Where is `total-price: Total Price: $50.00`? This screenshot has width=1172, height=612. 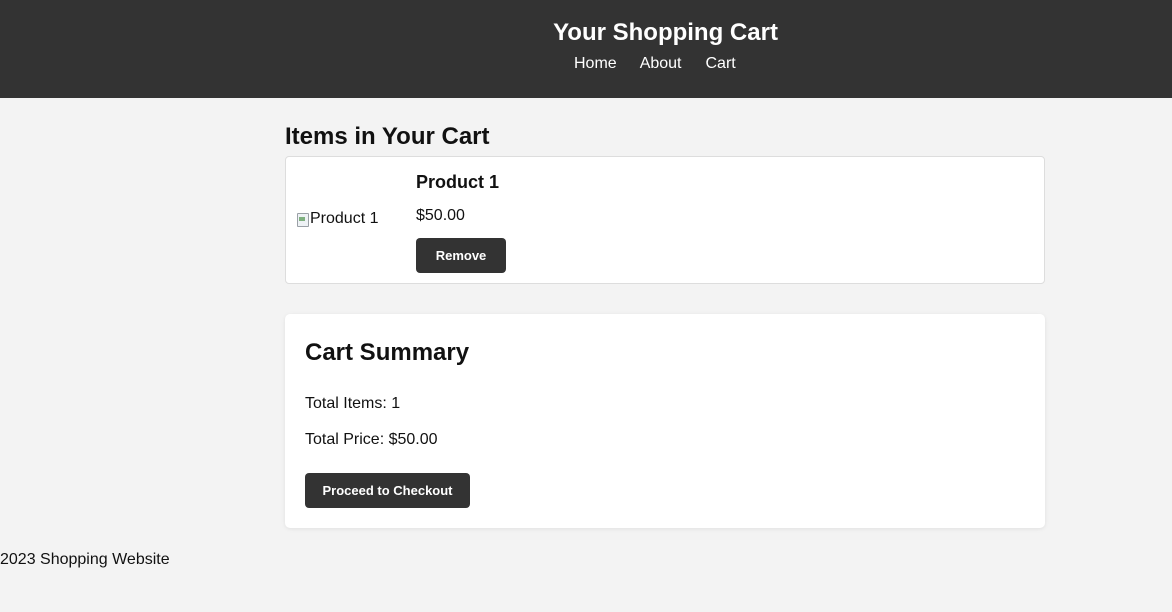 total-price: Total Price: $50.00 is located at coordinates (371, 439).